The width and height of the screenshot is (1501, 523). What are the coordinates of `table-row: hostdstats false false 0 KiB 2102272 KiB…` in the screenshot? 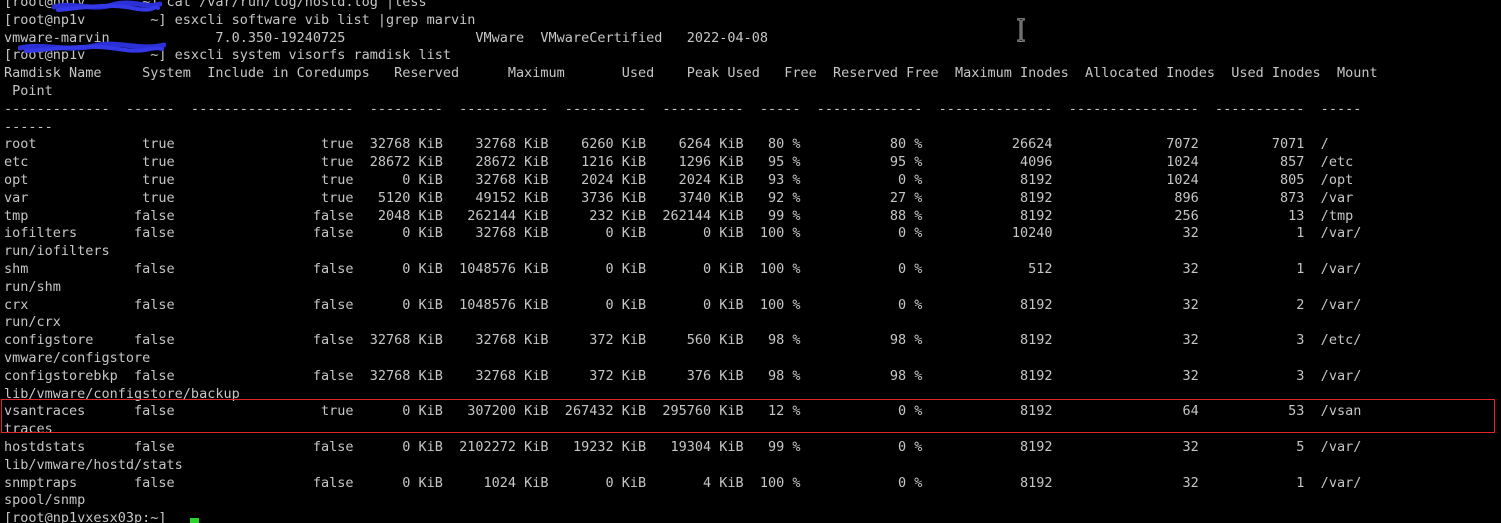 It's located at (683, 446).